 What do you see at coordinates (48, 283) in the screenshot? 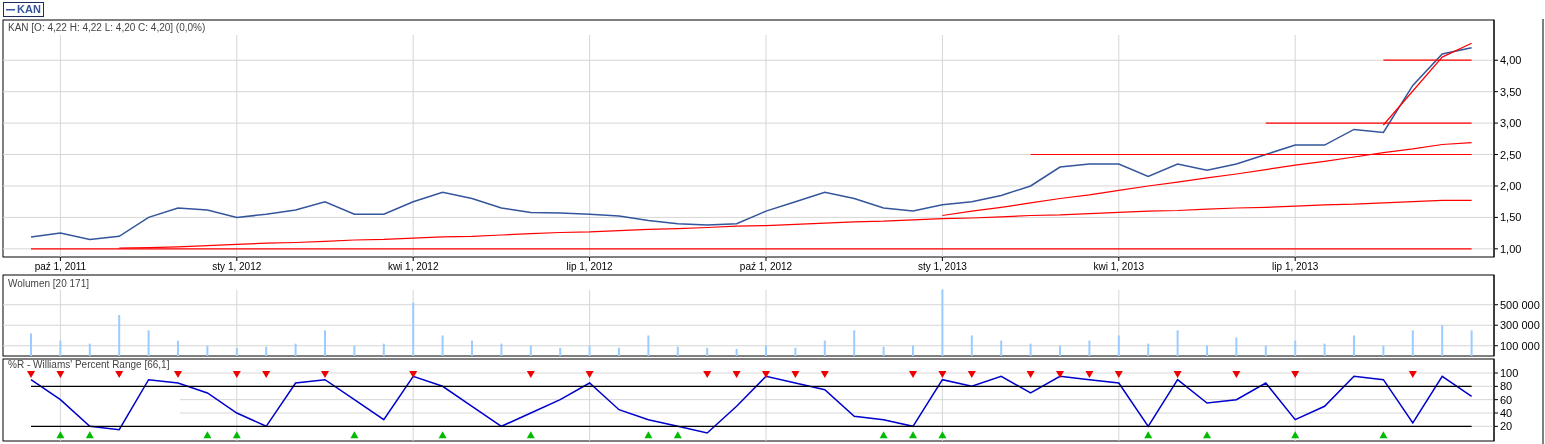
I see `chart-title: Wolumen [20 171]` at bounding box center [48, 283].